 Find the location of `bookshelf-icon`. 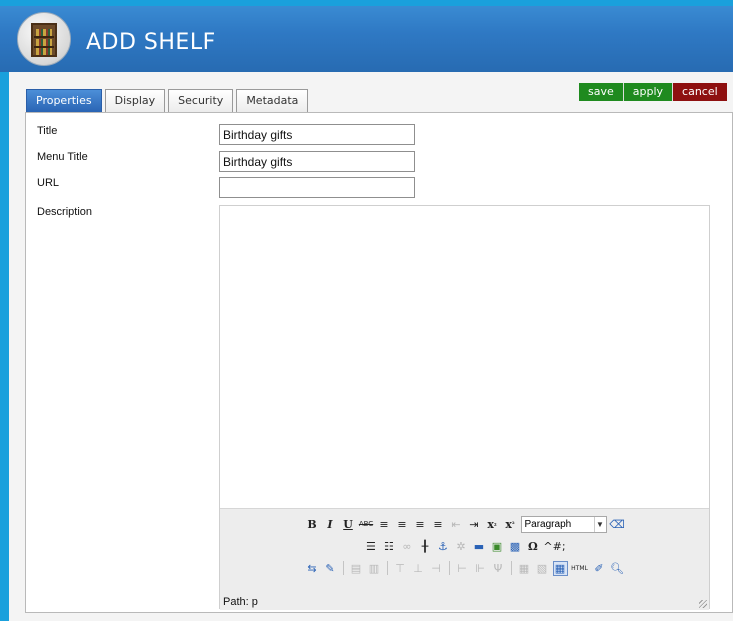

bookshelf-icon is located at coordinates (44, 39).